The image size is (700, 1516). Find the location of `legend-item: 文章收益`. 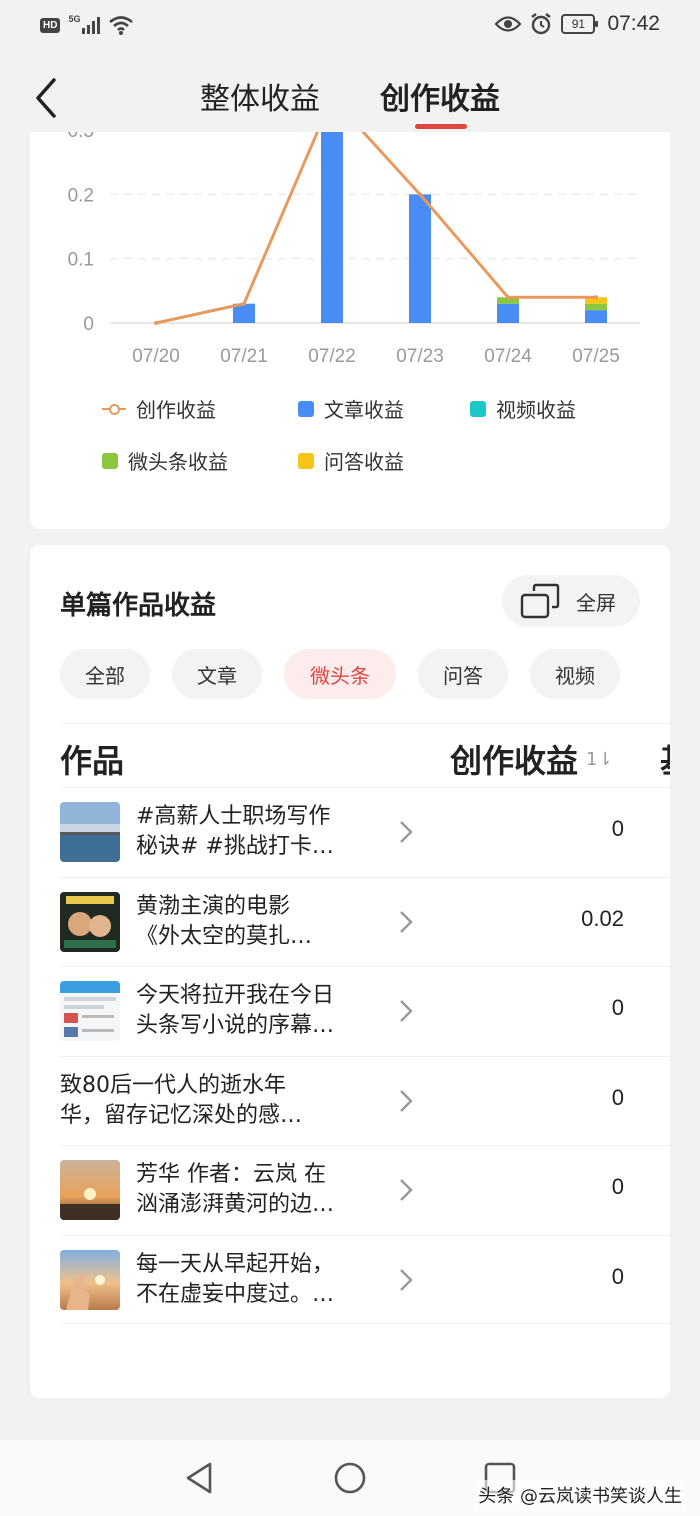

legend-item: 文章收益 is located at coordinates (351, 408).